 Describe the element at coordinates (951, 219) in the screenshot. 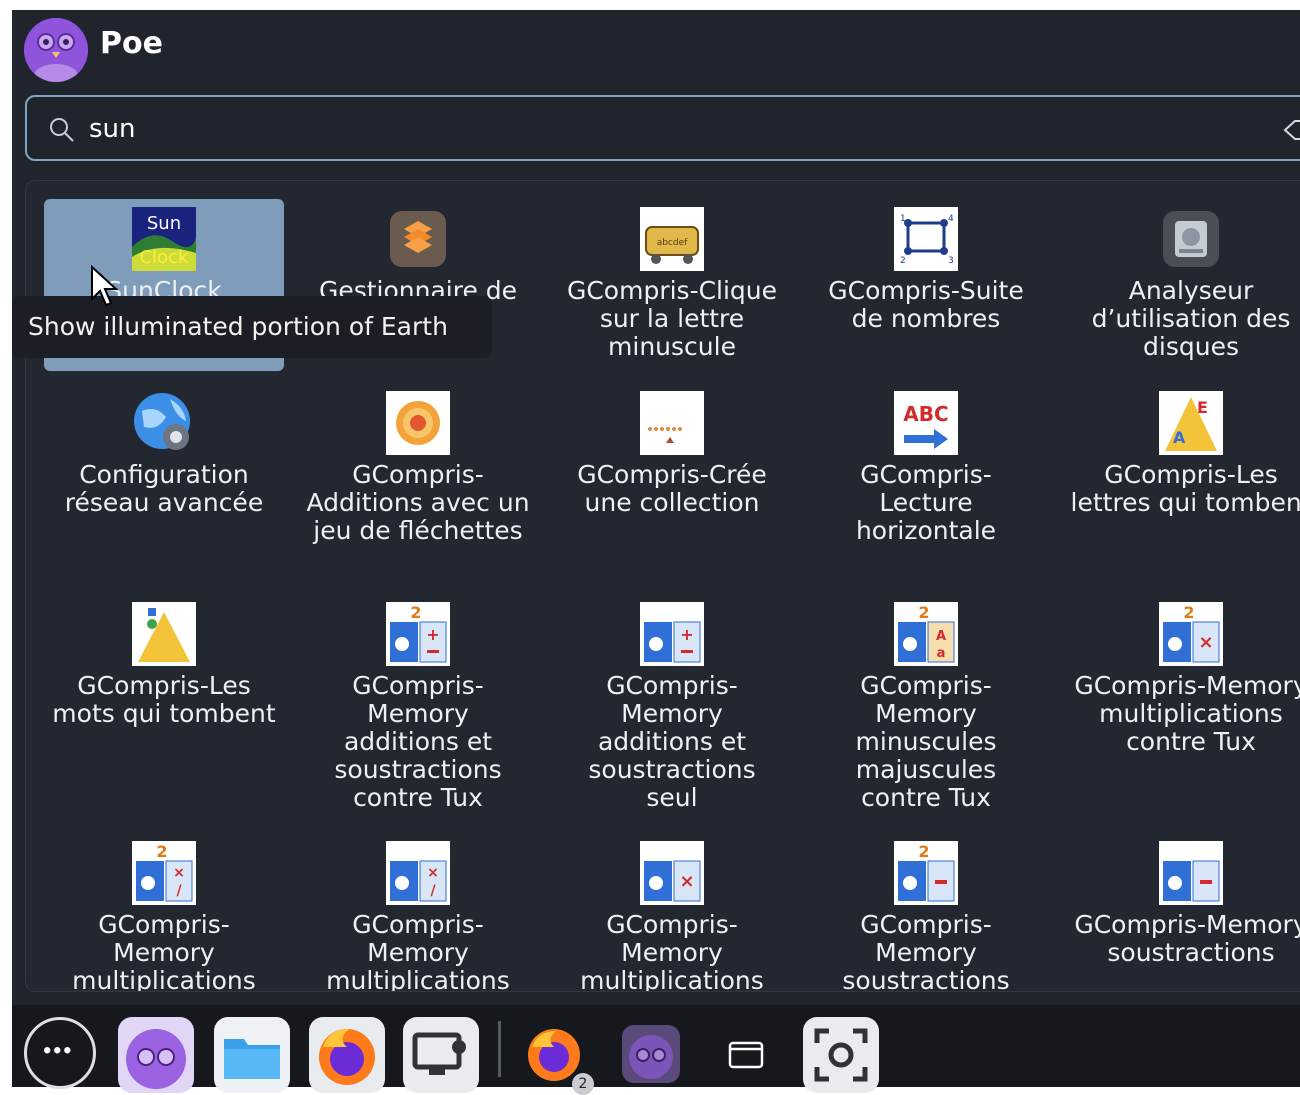

I see `svg-text: 4` at that location.